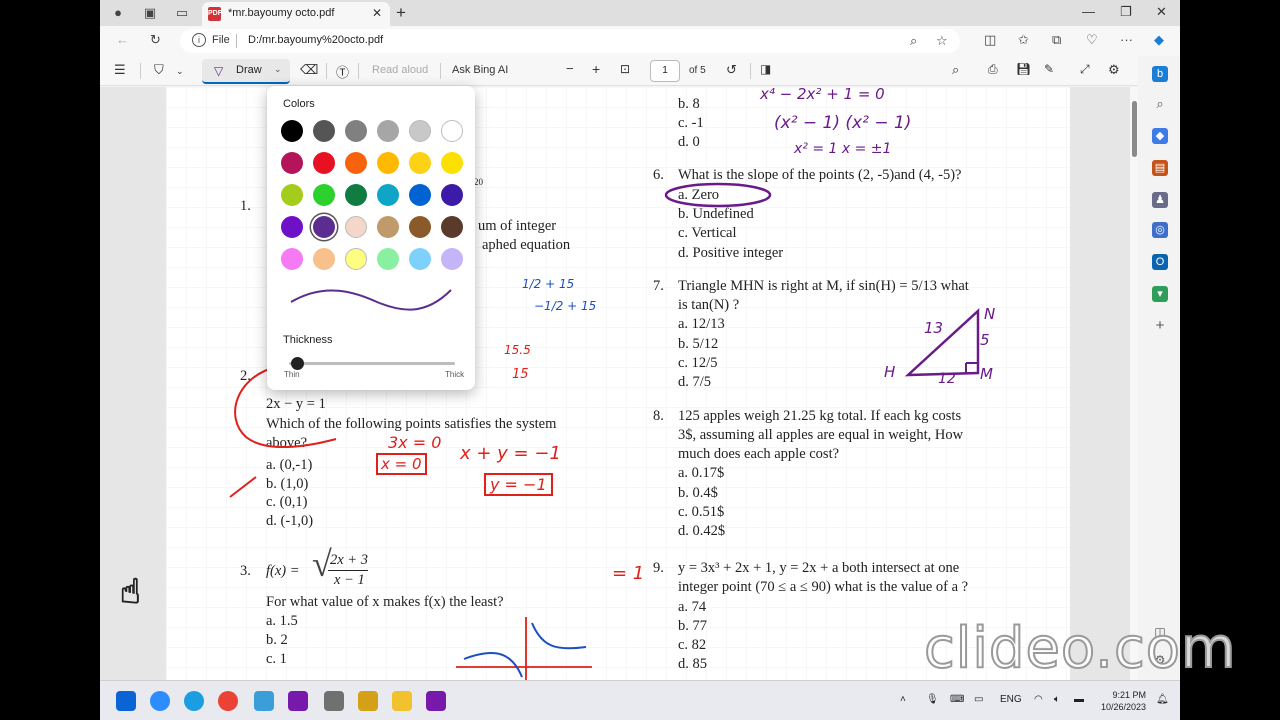  Describe the element at coordinates (1126, 12) in the screenshot. I see `maximize-icon: ❐` at that location.